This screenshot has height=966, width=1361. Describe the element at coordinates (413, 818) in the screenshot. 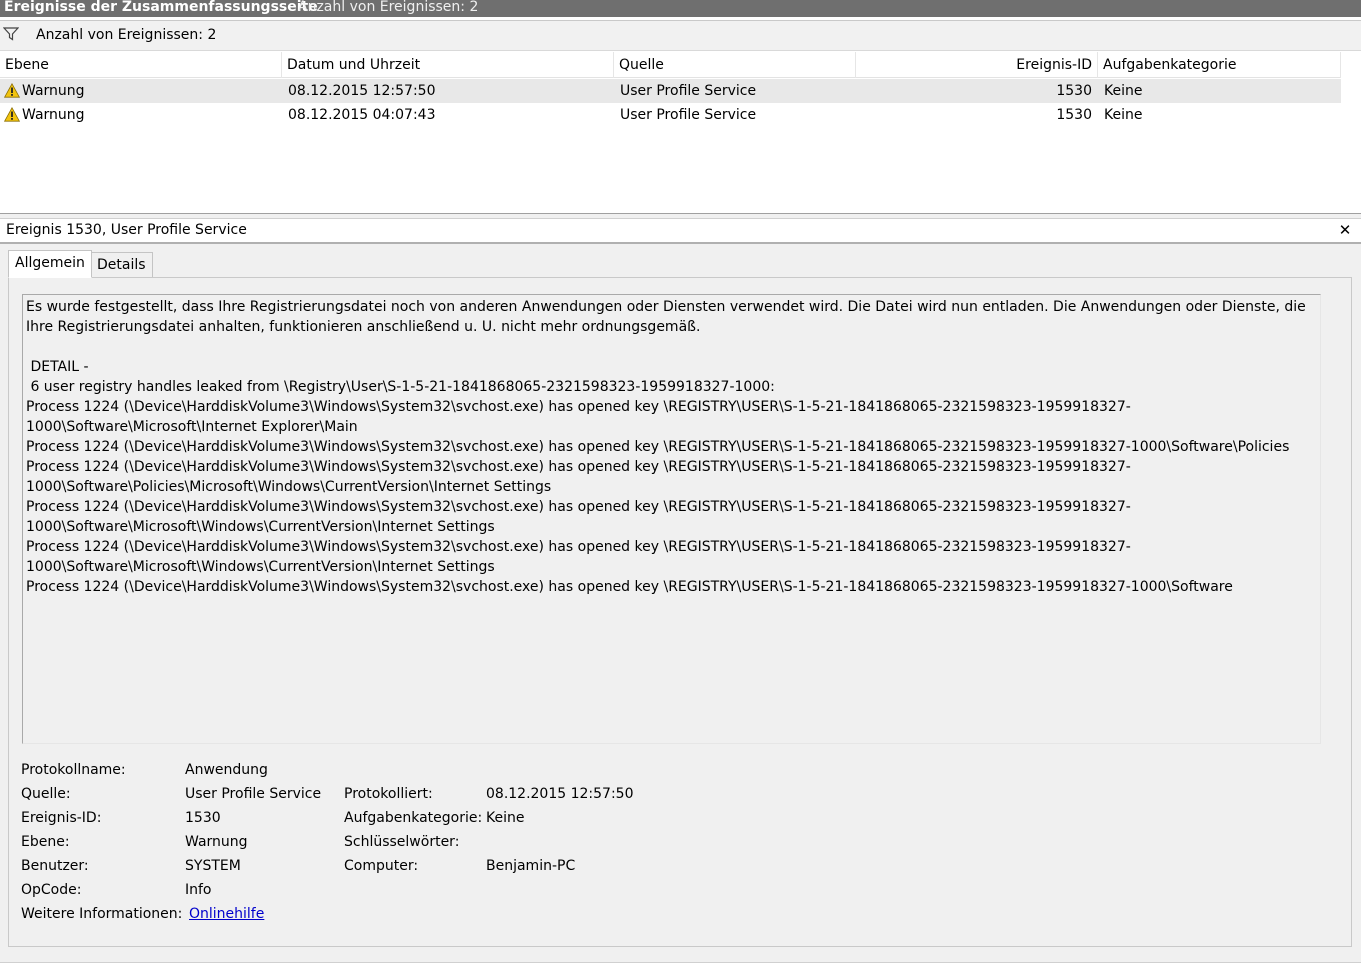

I see `task-category-label: Aufgabenkategorie:` at that location.